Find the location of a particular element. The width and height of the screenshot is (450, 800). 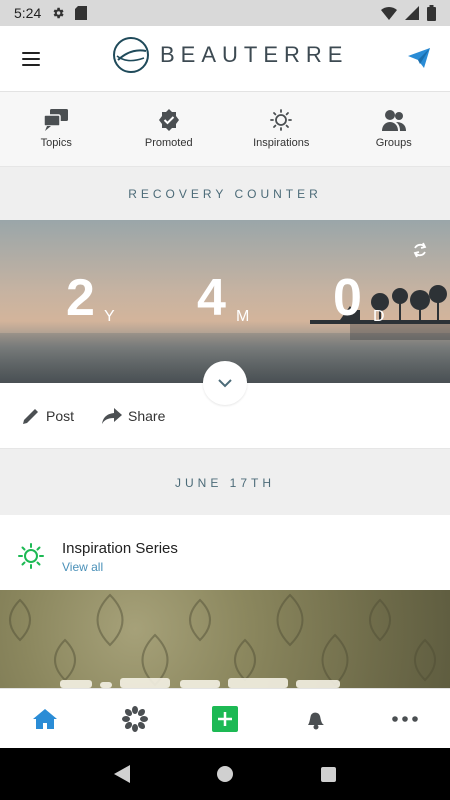

category-groups: Groups is located at coordinates (394, 129).